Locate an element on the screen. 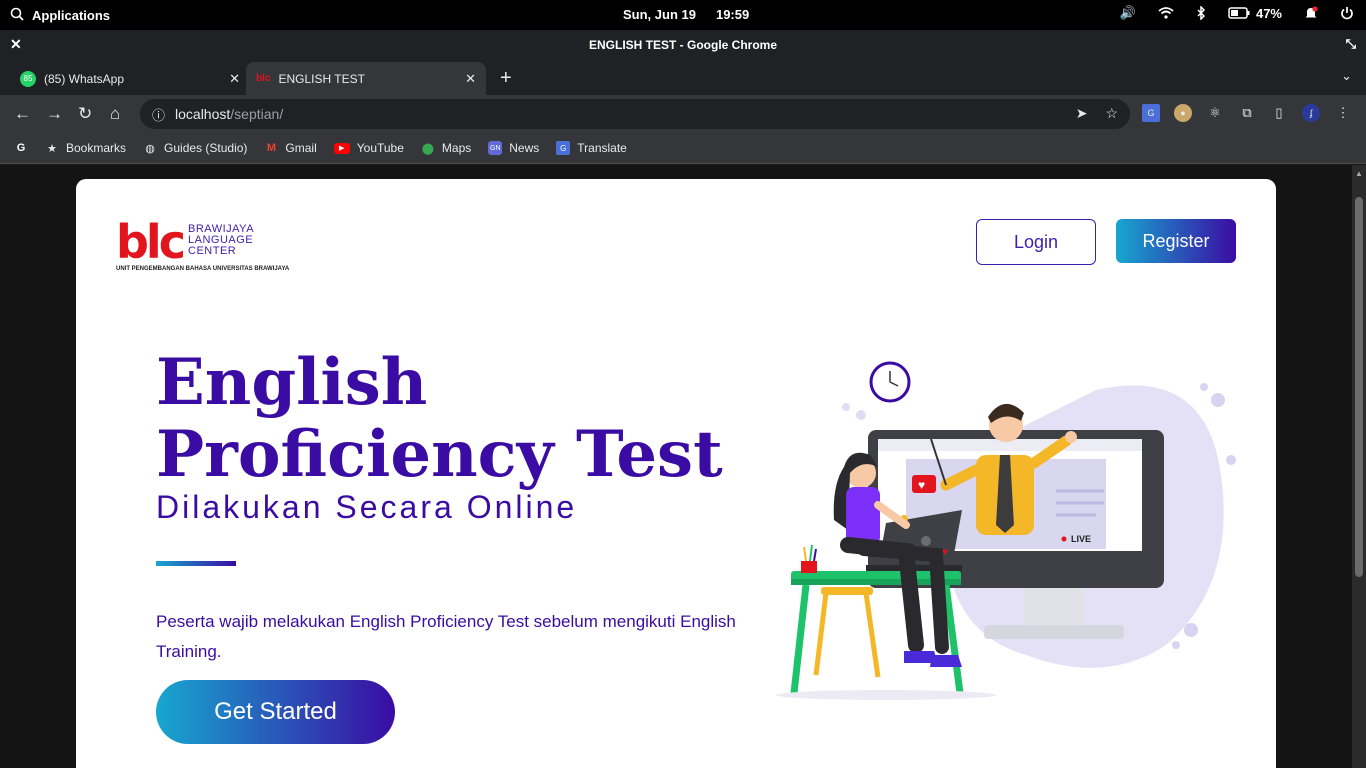 This screenshot has width=1366, height=768. register-button: Register is located at coordinates (1176, 241).